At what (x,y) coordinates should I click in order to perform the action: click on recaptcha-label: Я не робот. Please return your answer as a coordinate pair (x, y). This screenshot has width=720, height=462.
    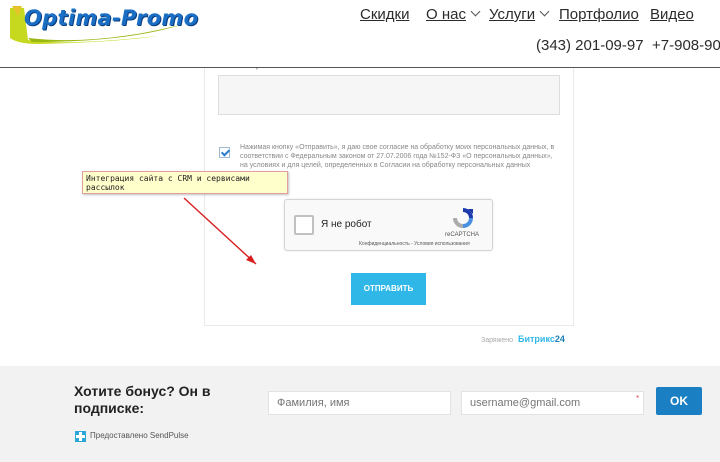
    Looking at the image, I should click on (346, 224).